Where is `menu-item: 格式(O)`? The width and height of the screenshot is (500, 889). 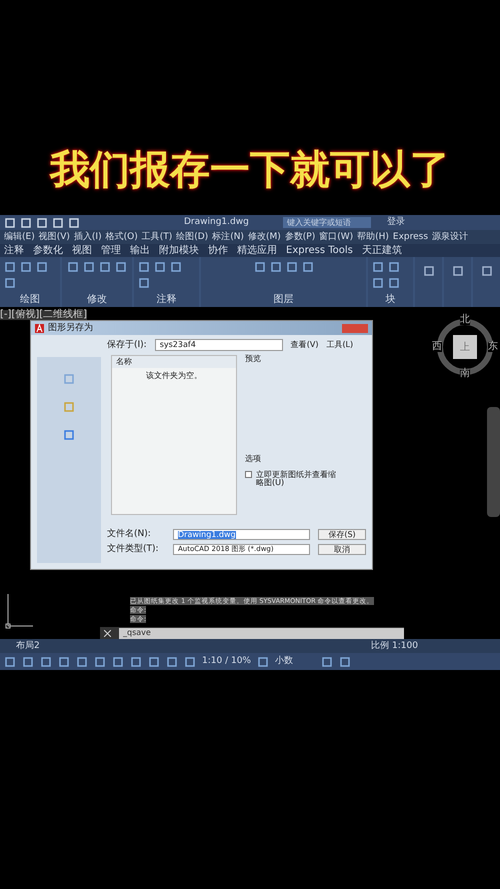 menu-item: 格式(O) is located at coordinates (122, 237).